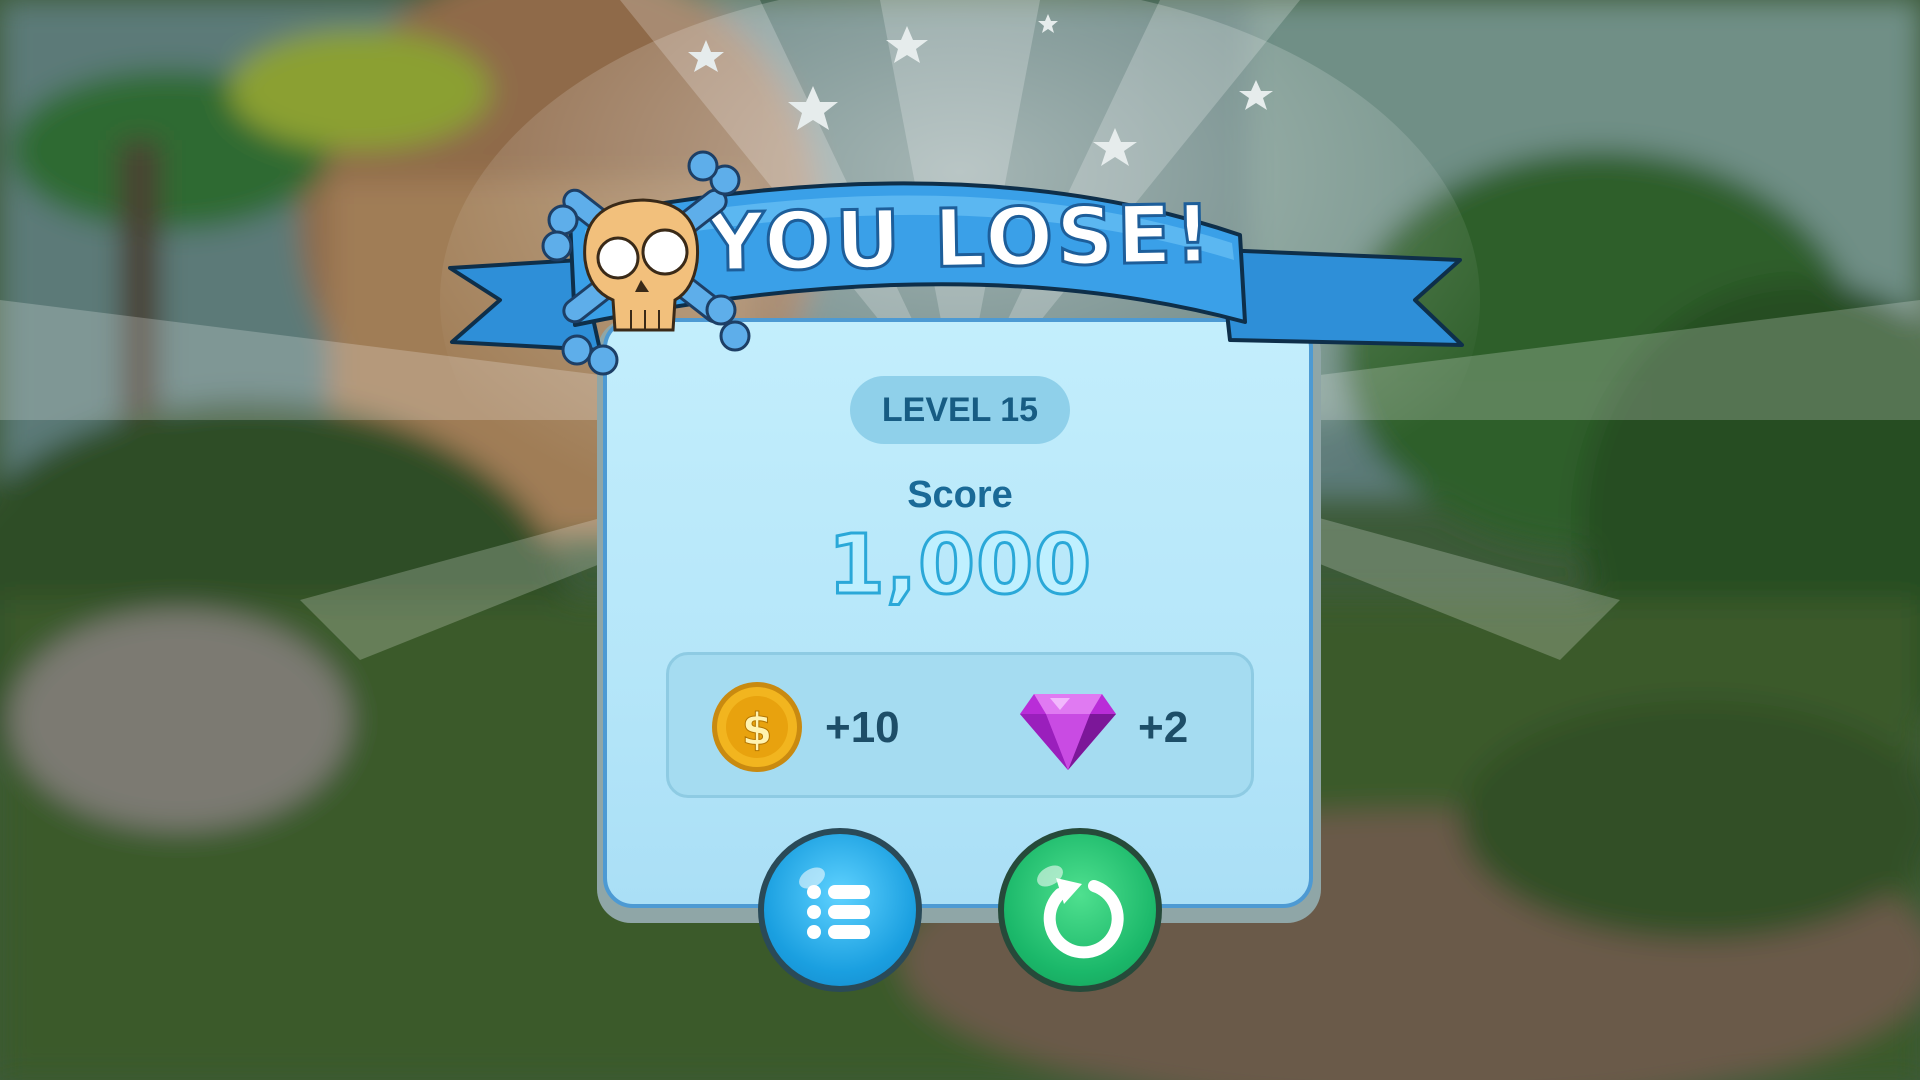  Describe the element at coordinates (960, 410) in the screenshot. I see `level-badge: LEVEL 15` at that location.